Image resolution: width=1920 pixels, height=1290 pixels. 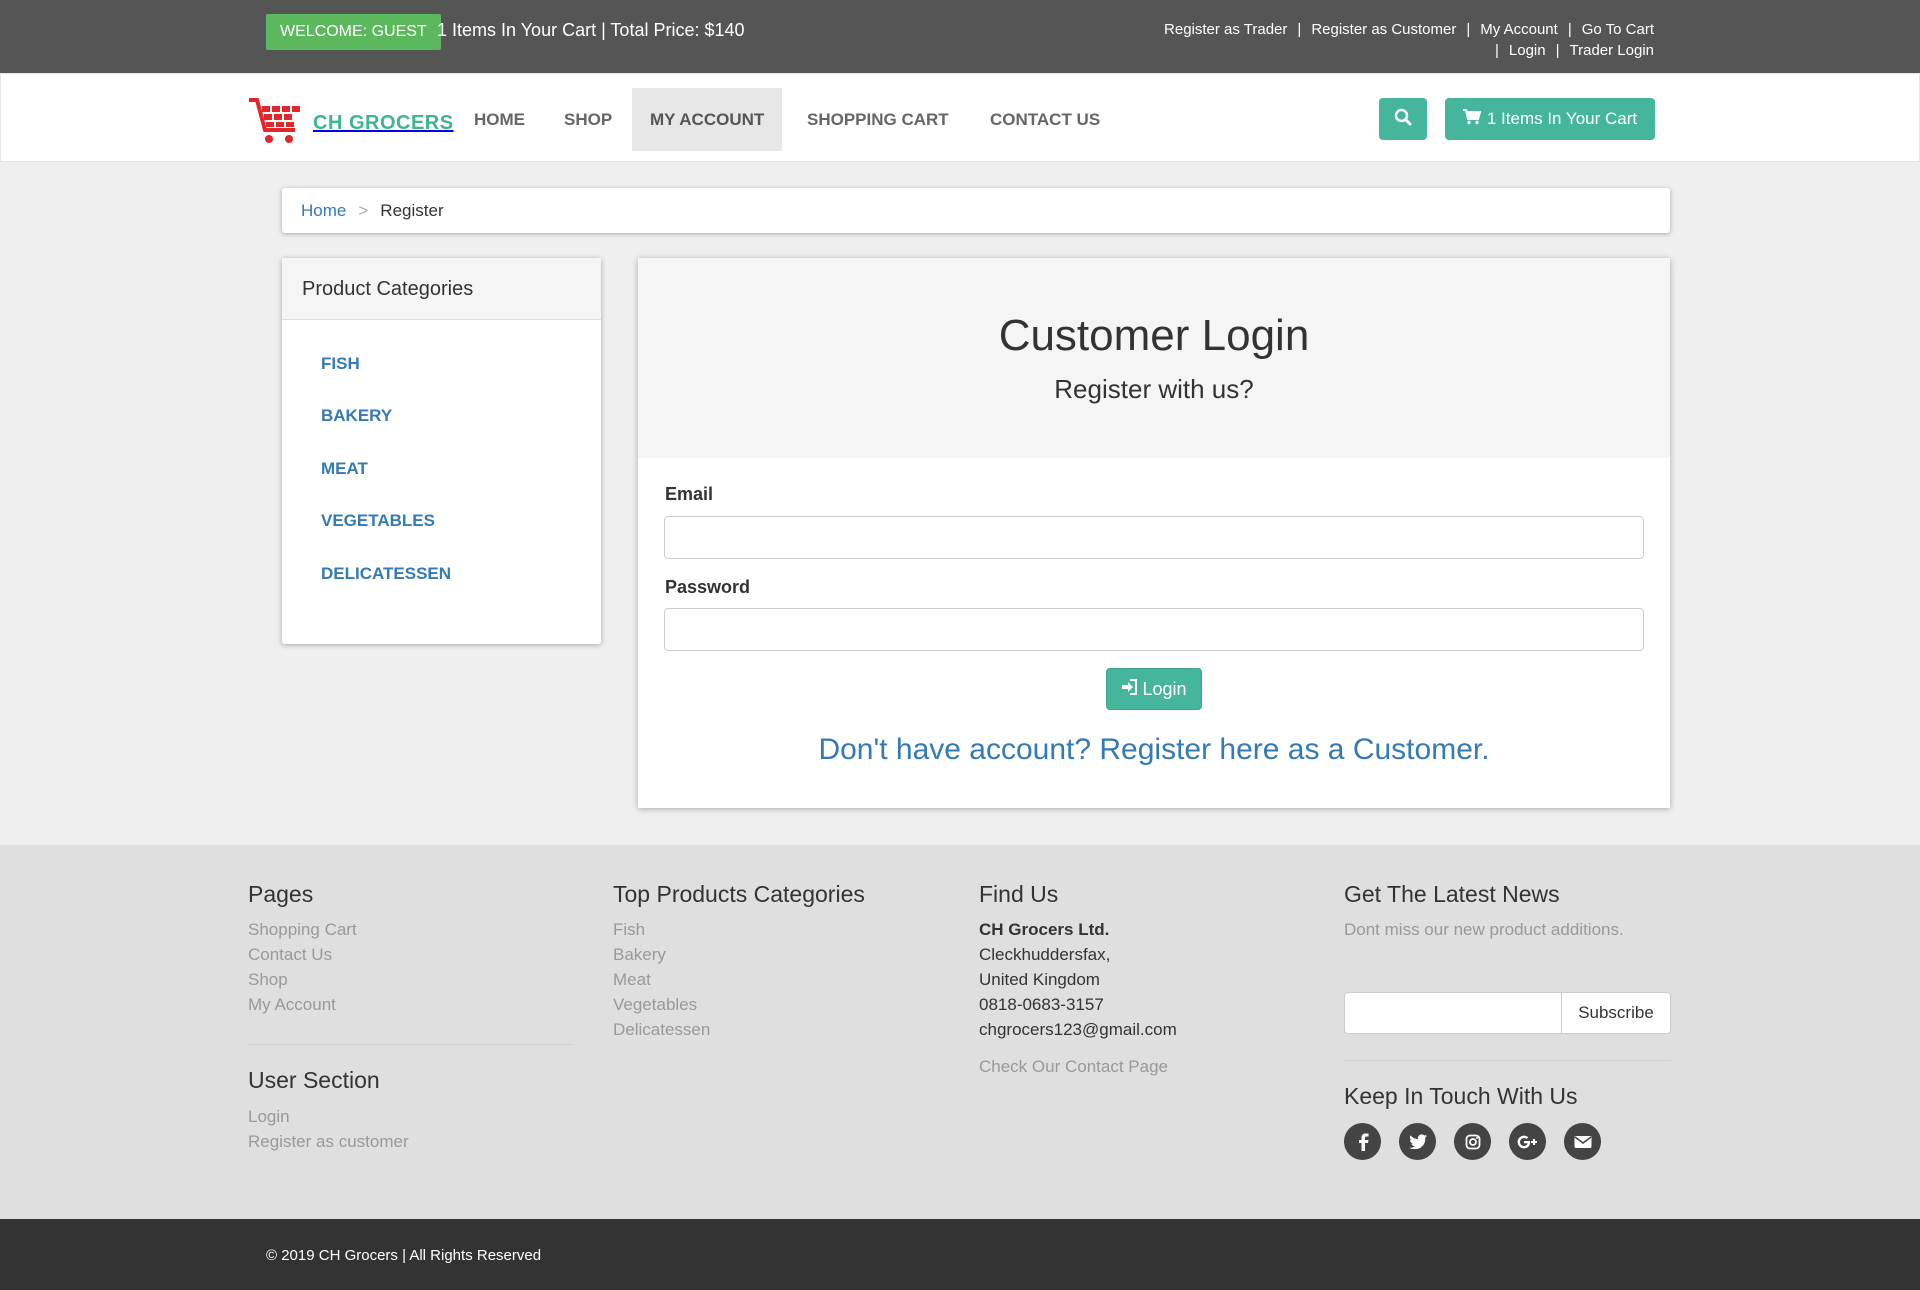 What do you see at coordinates (344, 469) in the screenshot?
I see `category-meat: MEAT` at bounding box center [344, 469].